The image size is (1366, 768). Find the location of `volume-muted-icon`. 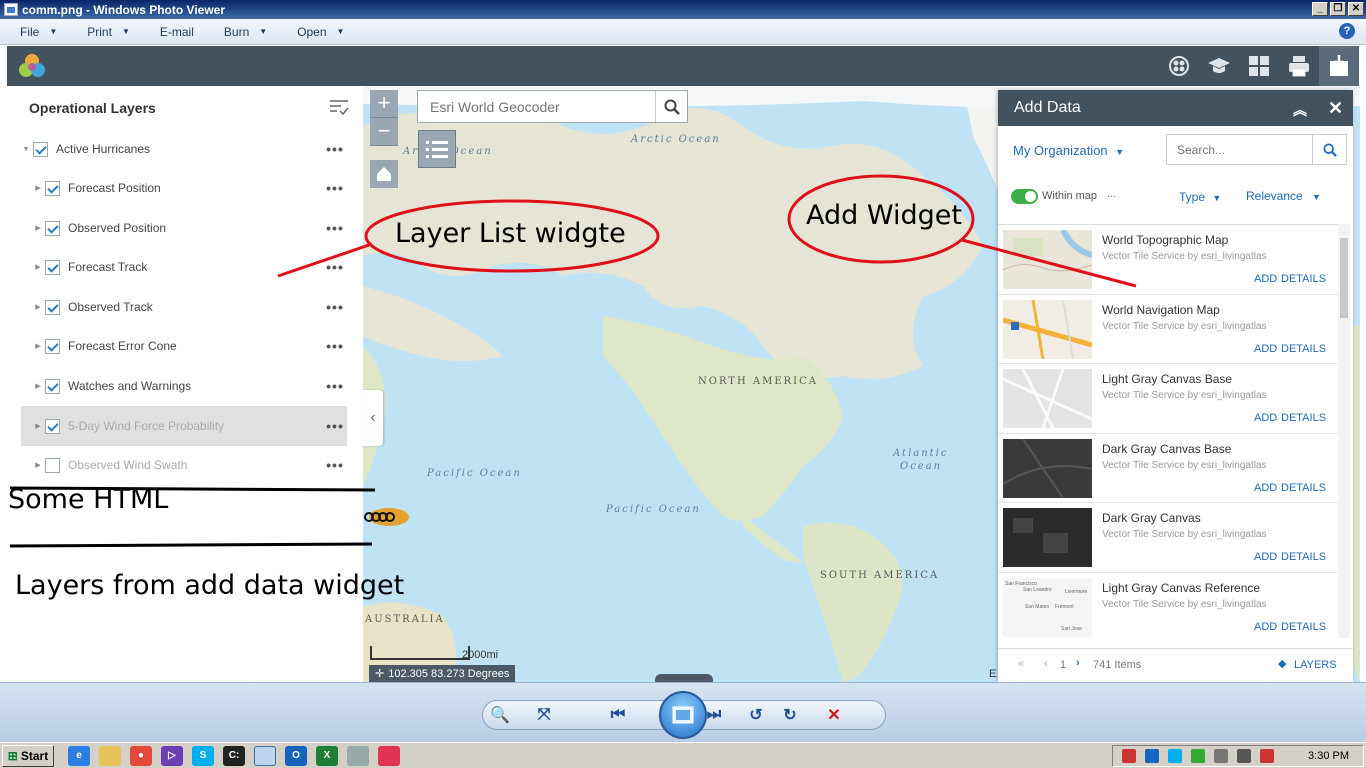

volume-muted-icon is located at coordinates (1267, 756).